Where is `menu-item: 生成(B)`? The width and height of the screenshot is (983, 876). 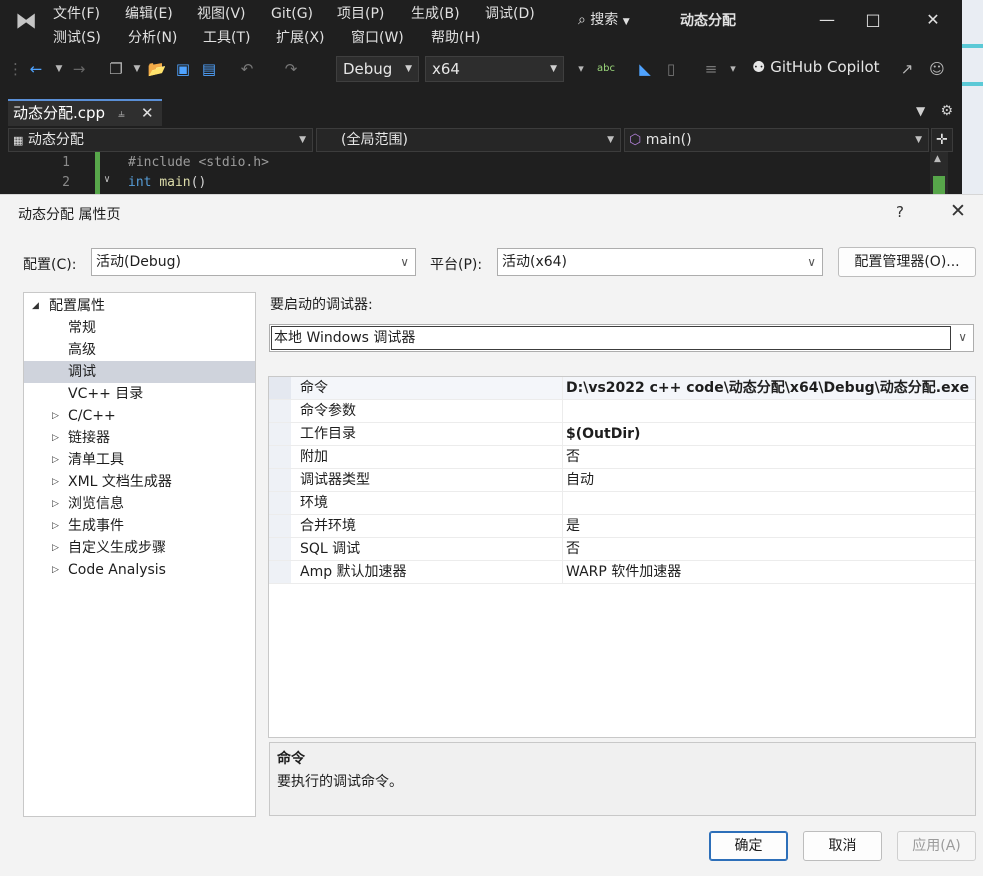 menu-item: 生成(B) is located at coordinates (435, 14).